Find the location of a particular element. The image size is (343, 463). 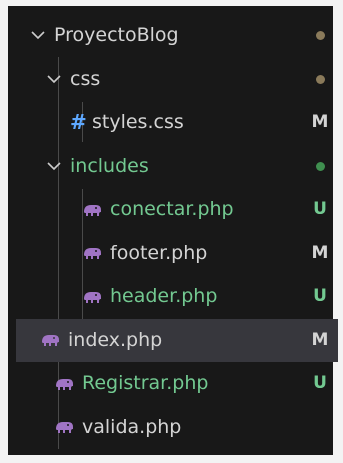

file-label: valida.php is located at coordinates (132, 426).